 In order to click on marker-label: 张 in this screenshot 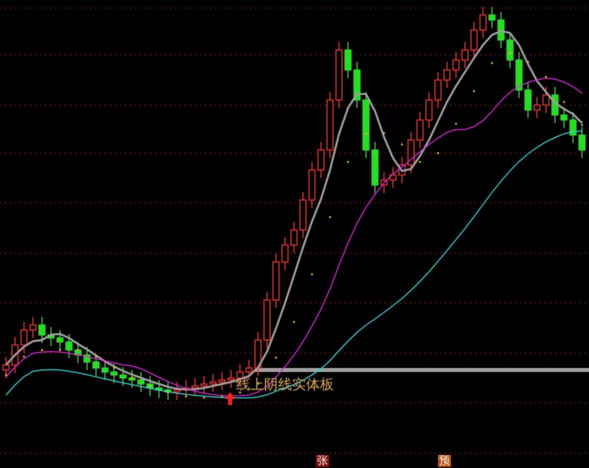, I will do `click(322, 461)`.